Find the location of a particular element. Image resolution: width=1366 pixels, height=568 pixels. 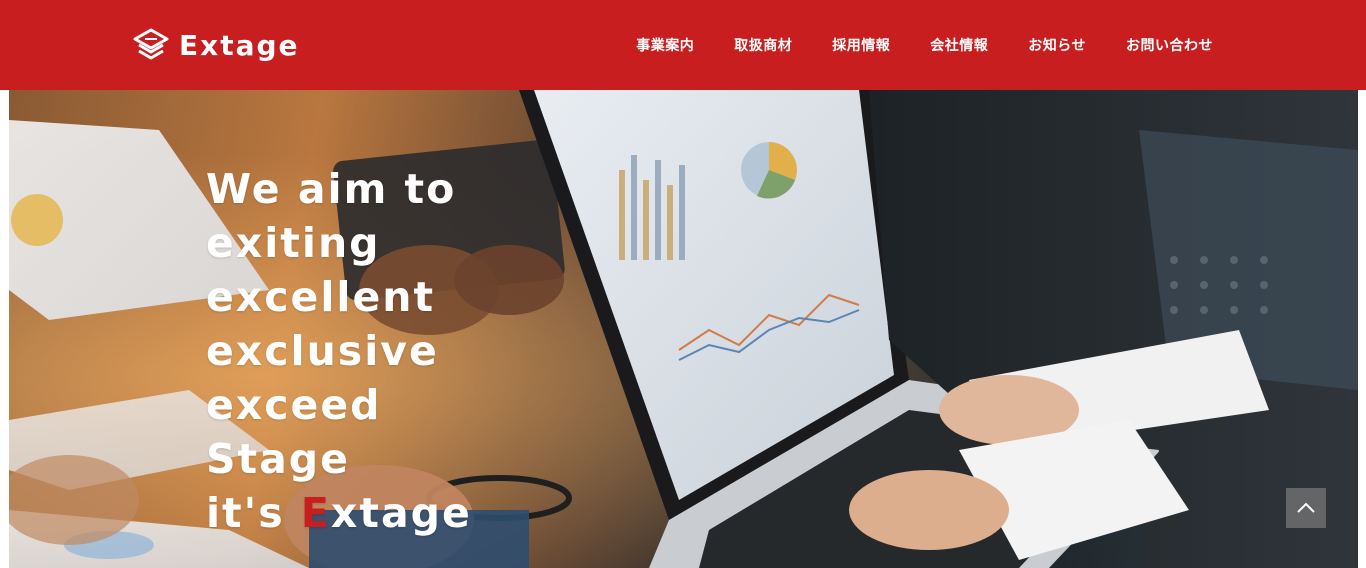

tagline-line: exclusive is located at coordinates (322, 351).